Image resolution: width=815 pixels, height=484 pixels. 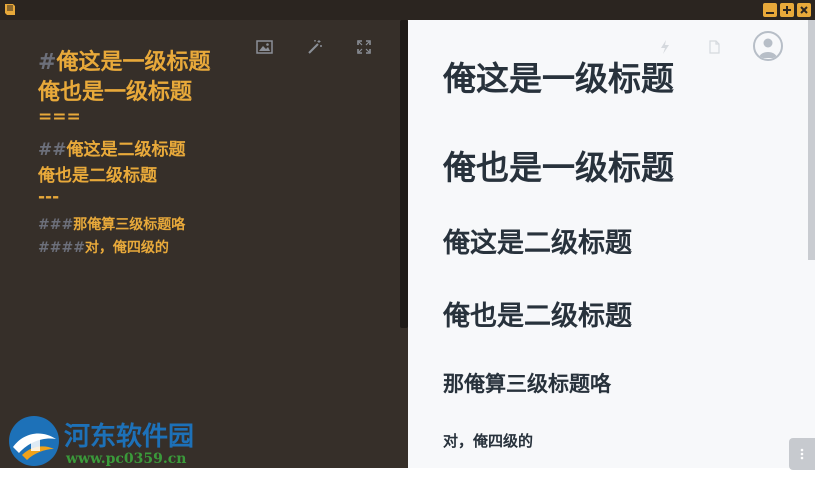 What do you see at coordinates (527, 384) in the screenshot?
I see `preview-h3: 那俺算三级标题咯` at bounding box center [527, 384].